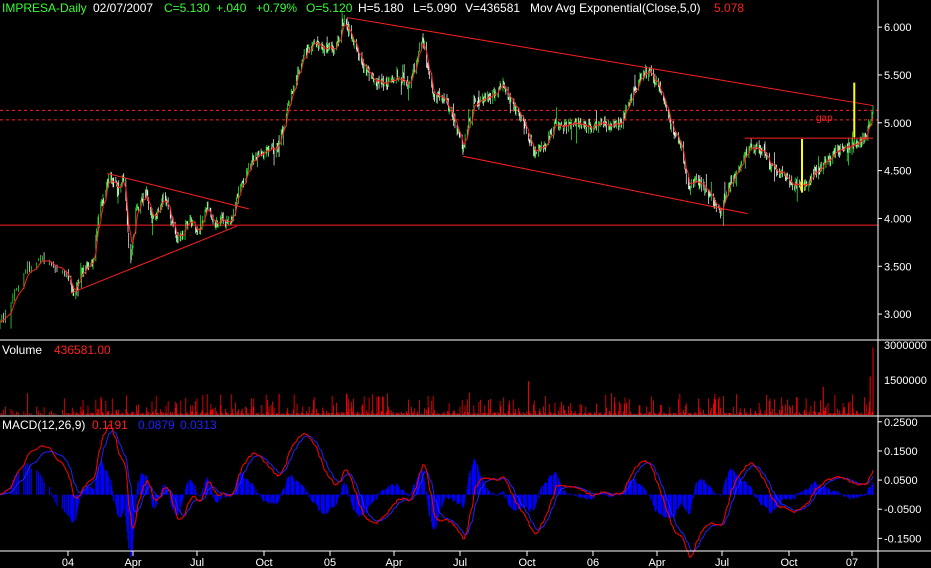 The image size is (931, 568). Describe the element at coordinates (905, 381) in the screenshot. I see `volume-tick-label: 1500000` at that location.